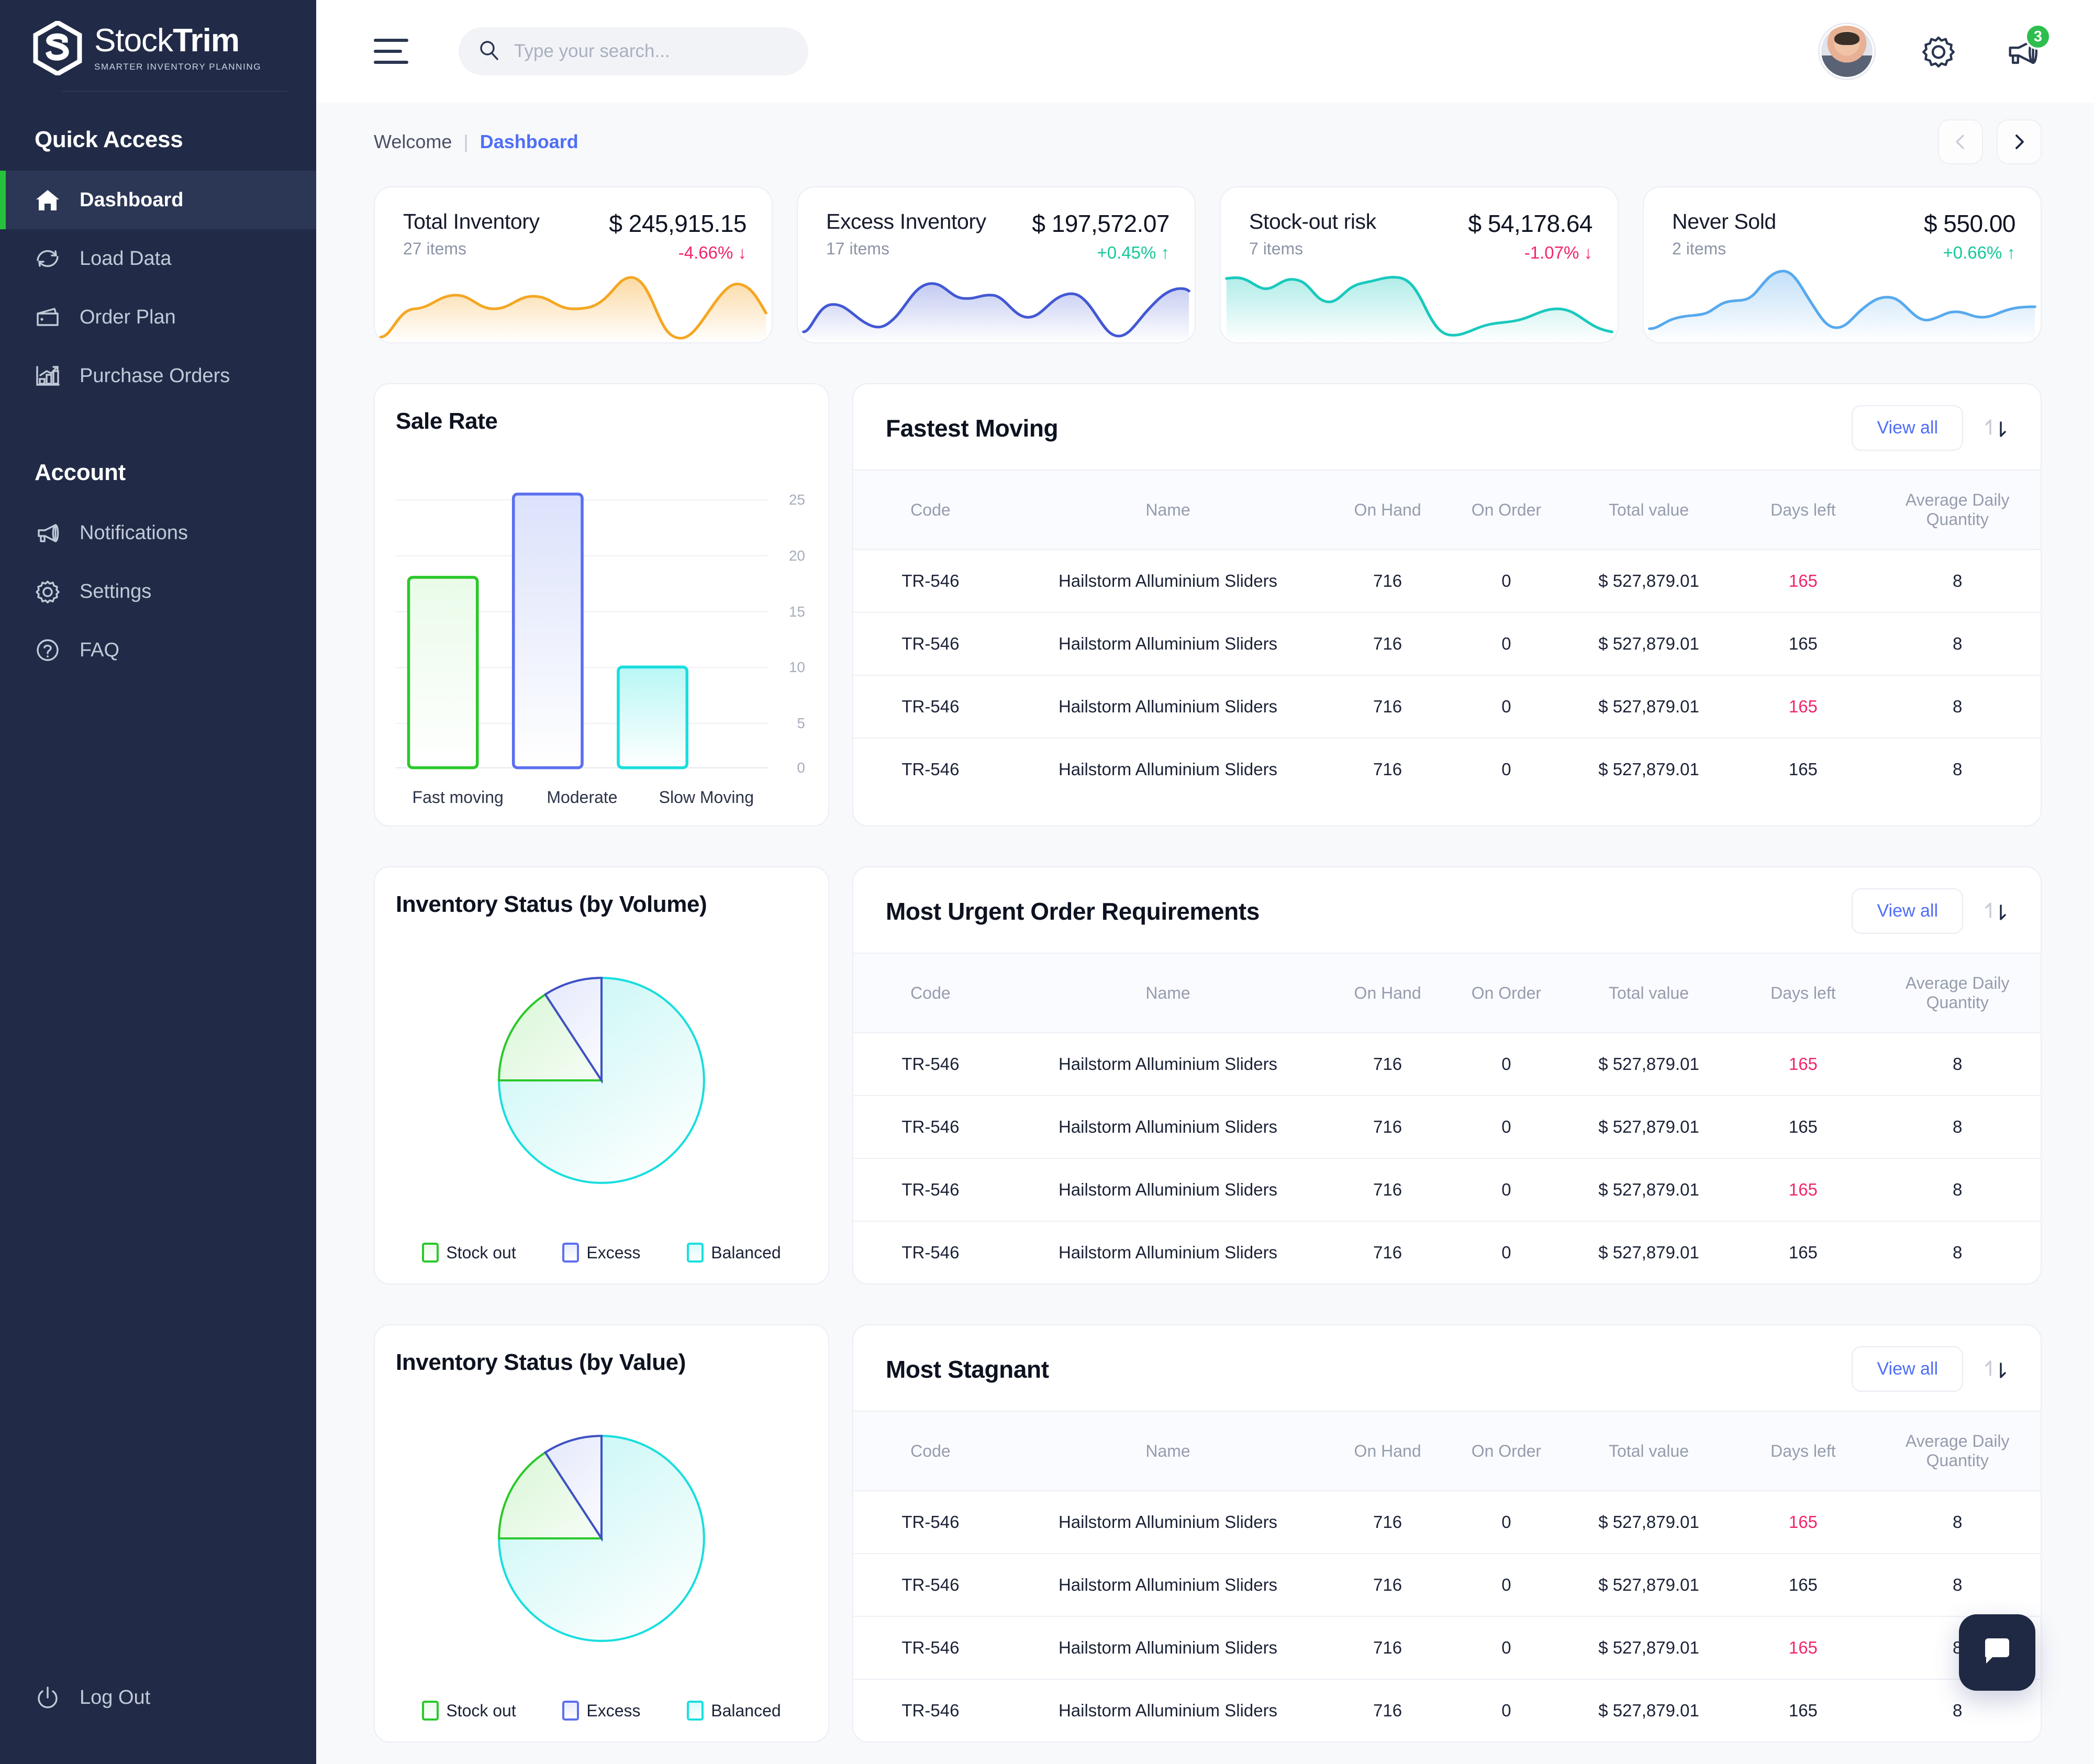  I want to click on x-tick-label: Fast moving, so click(458, 797).